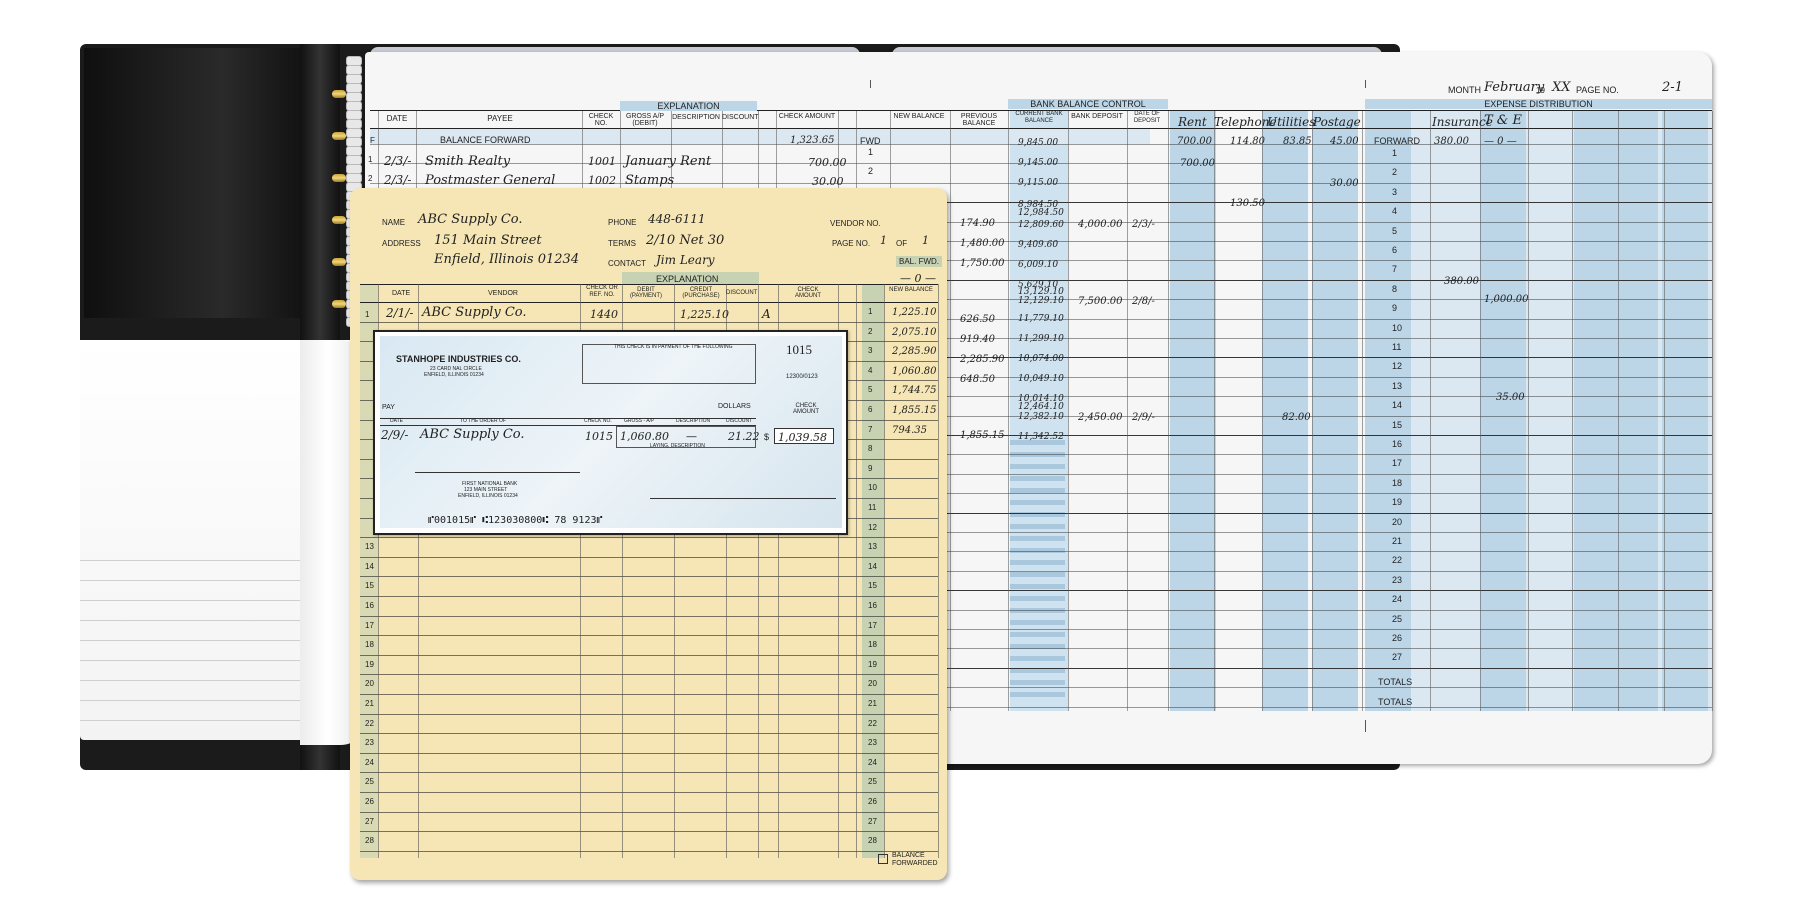  What do you see at coordinates (369, 566) in the screenshot?
I see `card-row-number-left: 14` at bounding box center [369, 566].